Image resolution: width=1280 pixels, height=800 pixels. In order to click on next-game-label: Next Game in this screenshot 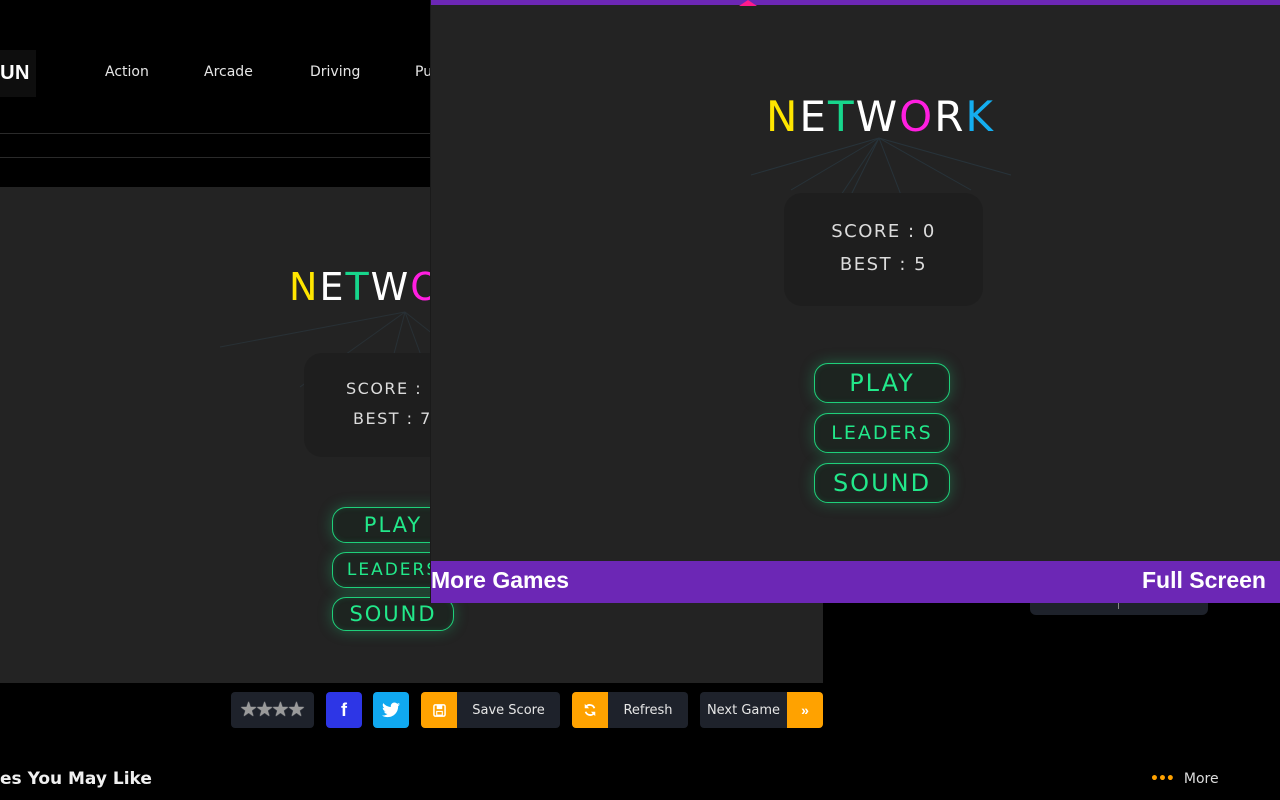, I will do `click(743, 710)`.